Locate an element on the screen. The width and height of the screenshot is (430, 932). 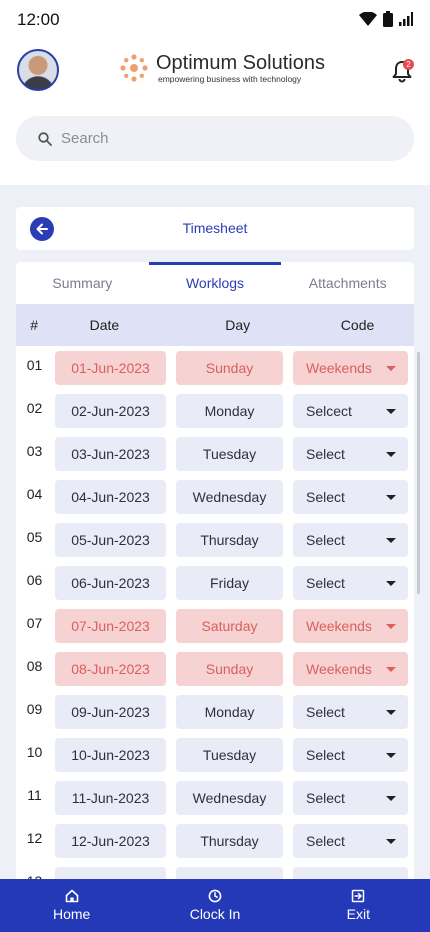
row-number: 11 is located at coordinates (34, 795).